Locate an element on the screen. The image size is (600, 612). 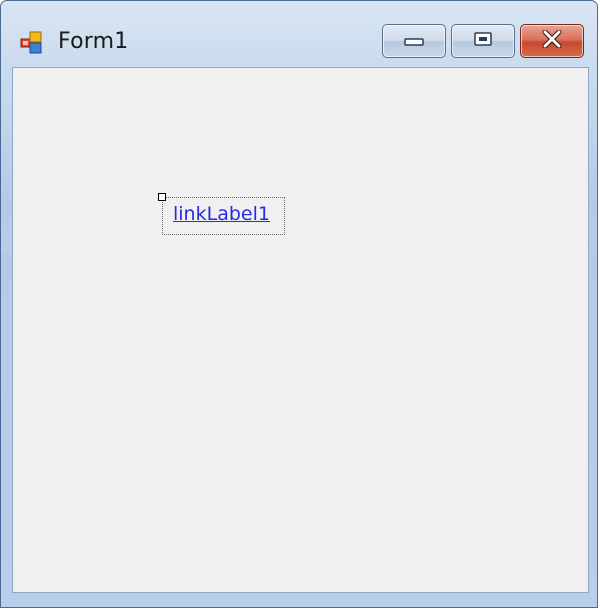
maximize-icon is located at coordinates (483, 41).